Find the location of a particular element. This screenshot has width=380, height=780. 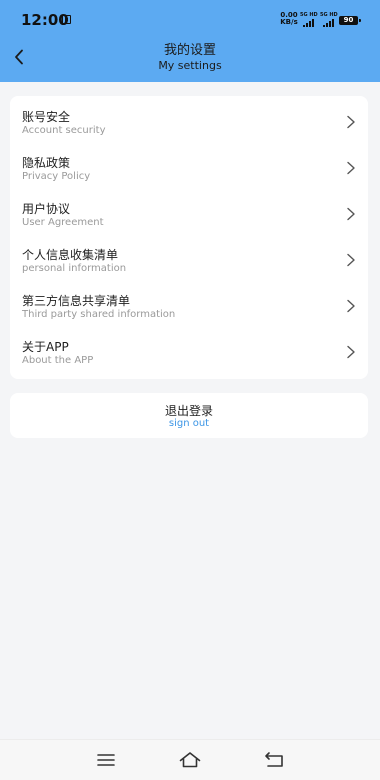

sim2-network-tag: 5G HD is located at coordinates (329, 15).